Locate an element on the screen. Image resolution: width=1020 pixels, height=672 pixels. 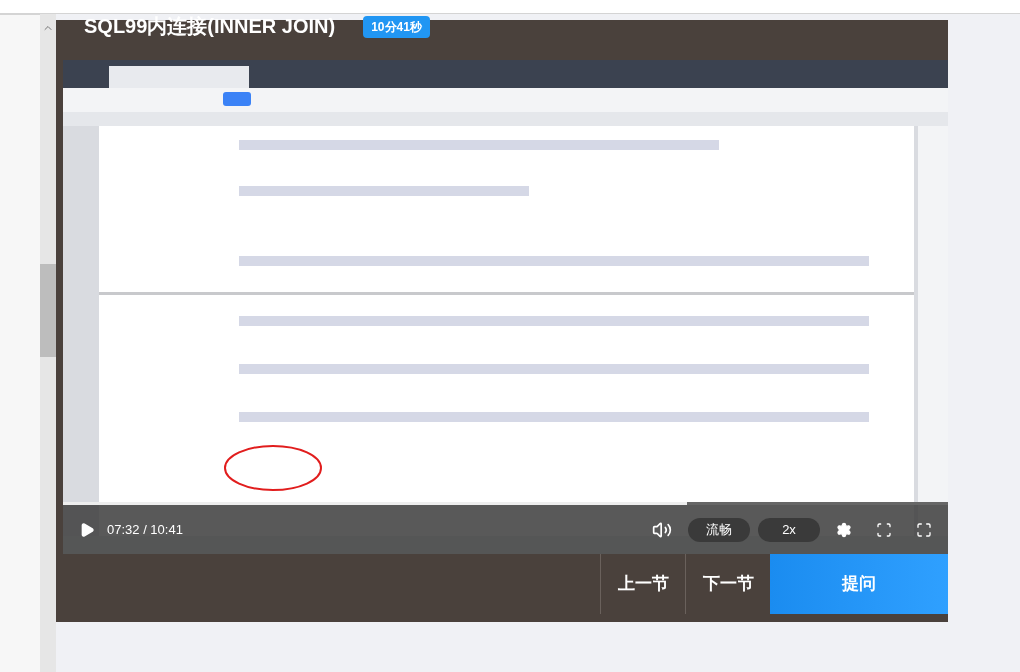
duration-badge: 10分41秒 is located at coordinates (396, 27).